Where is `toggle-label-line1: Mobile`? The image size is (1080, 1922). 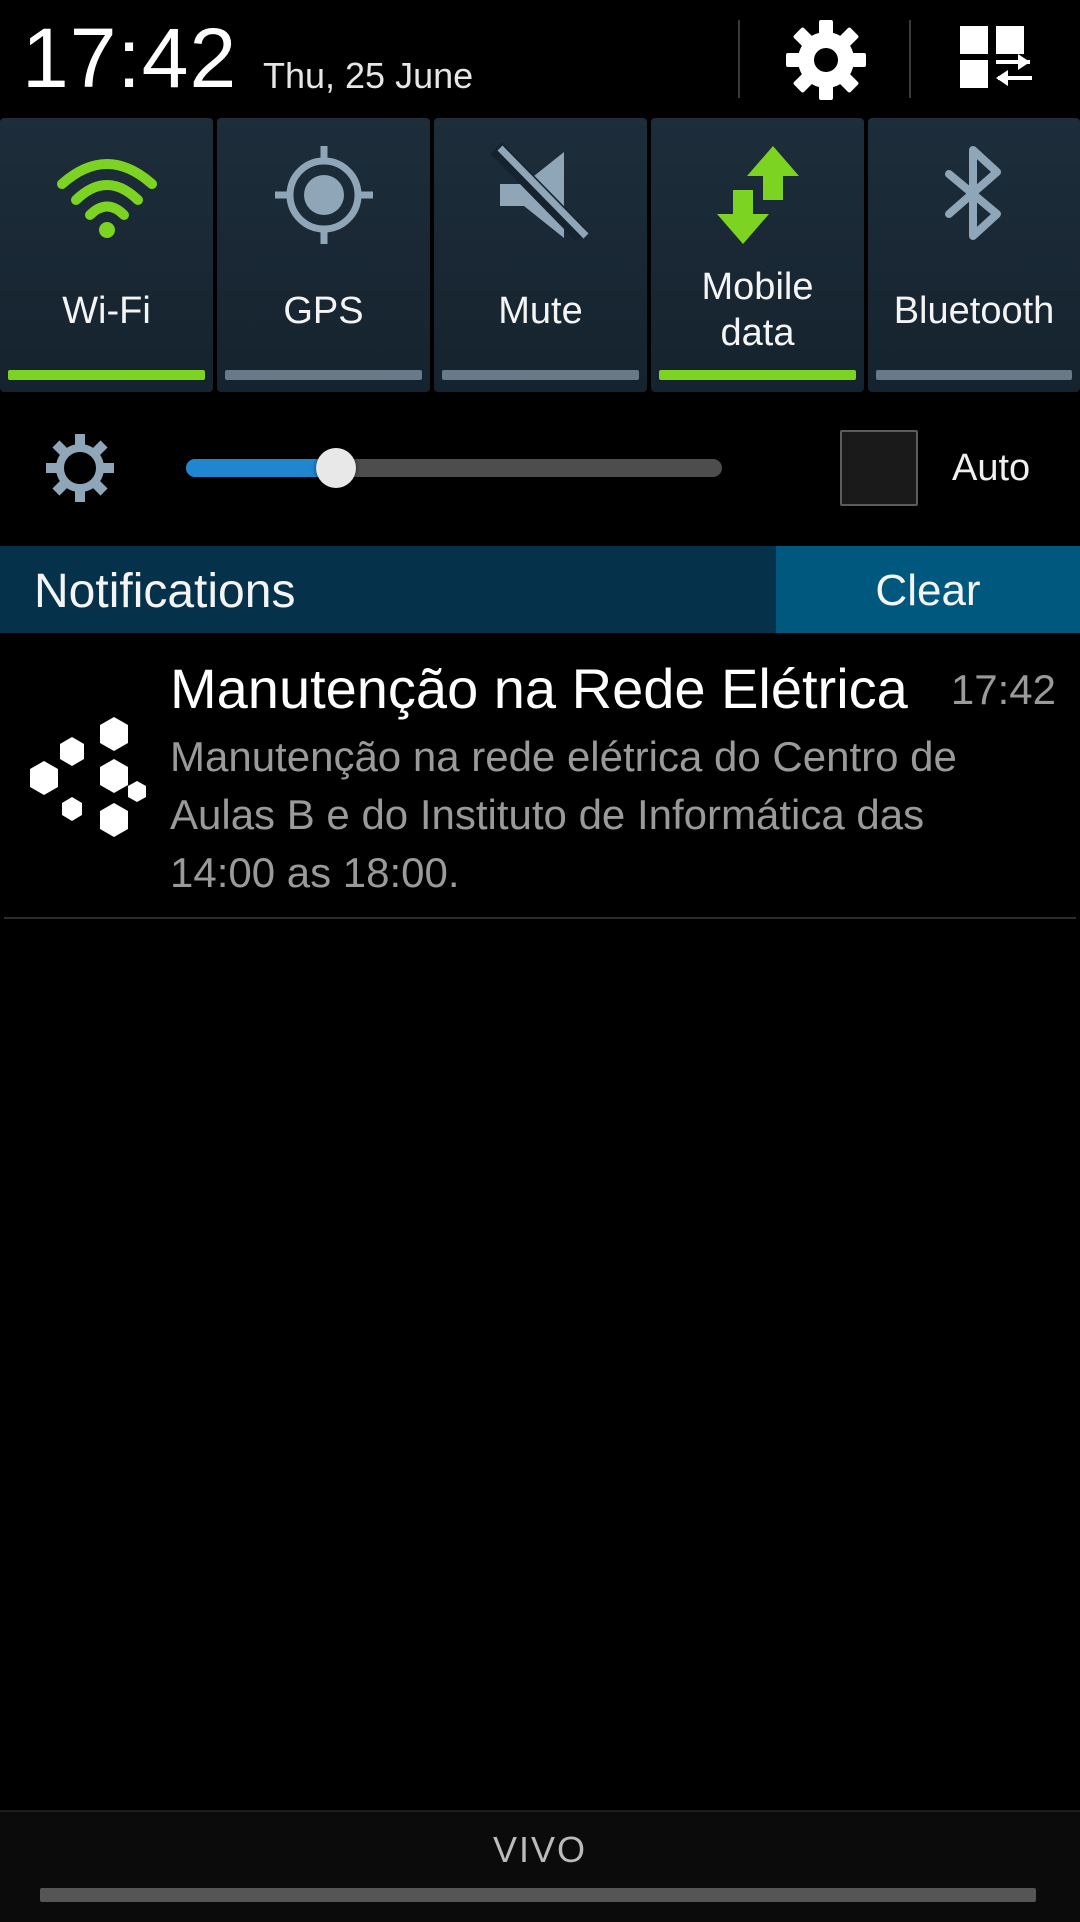 toggle-label-line1: Mobile is located at coordinates (757, 287).